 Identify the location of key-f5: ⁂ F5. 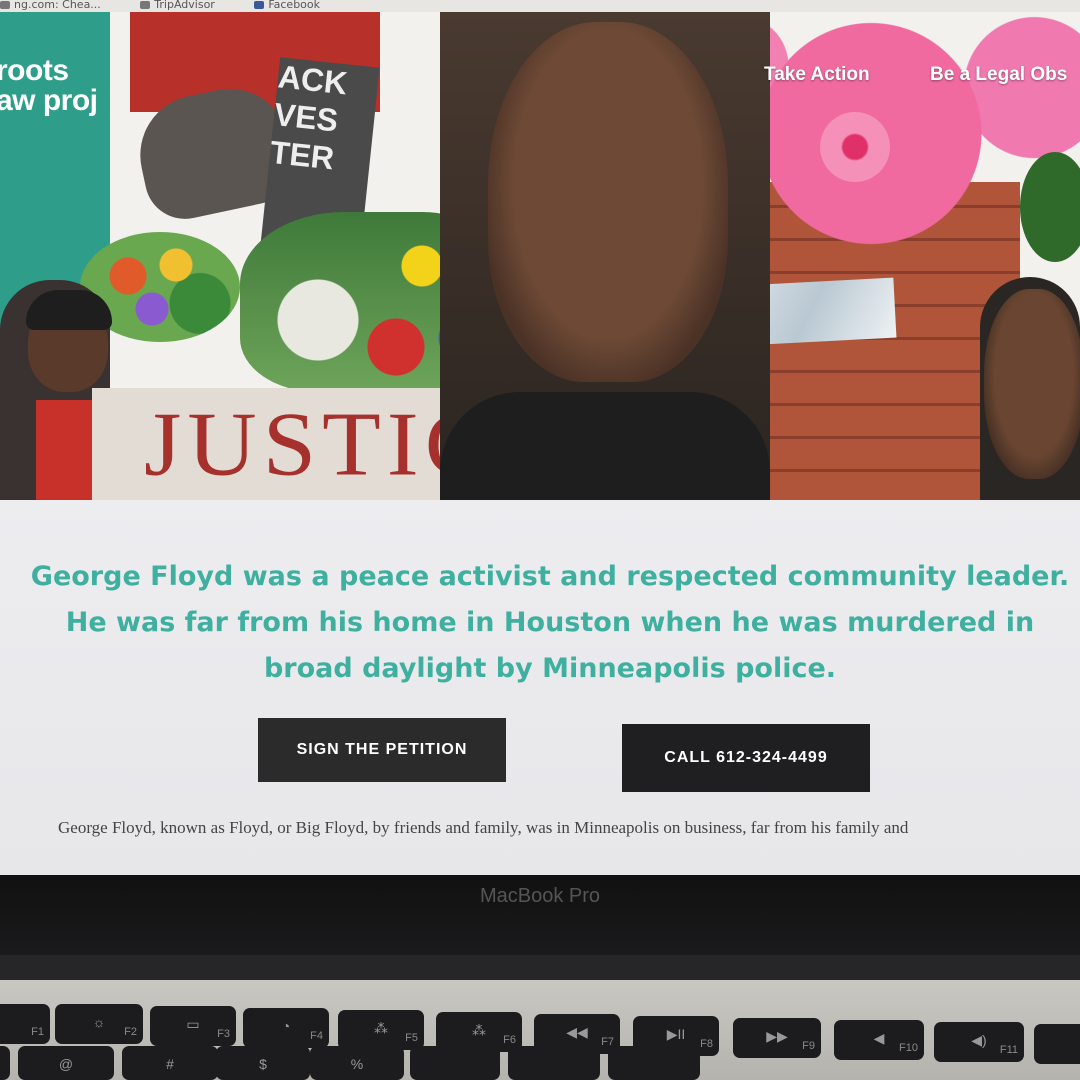
(381, 1030).